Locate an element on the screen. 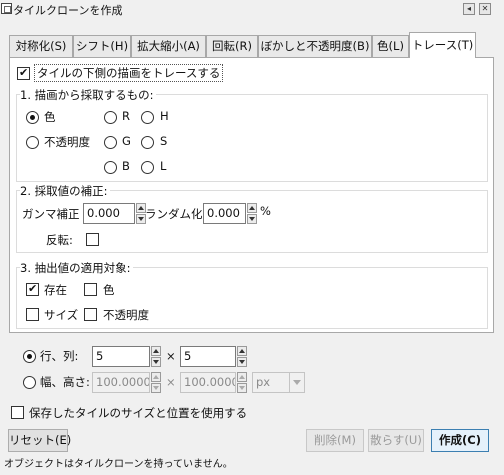 Image resolution: width=504 pixels, height=475 pixels. gamma-input: 0.000 is located at coordinates (109, 213).